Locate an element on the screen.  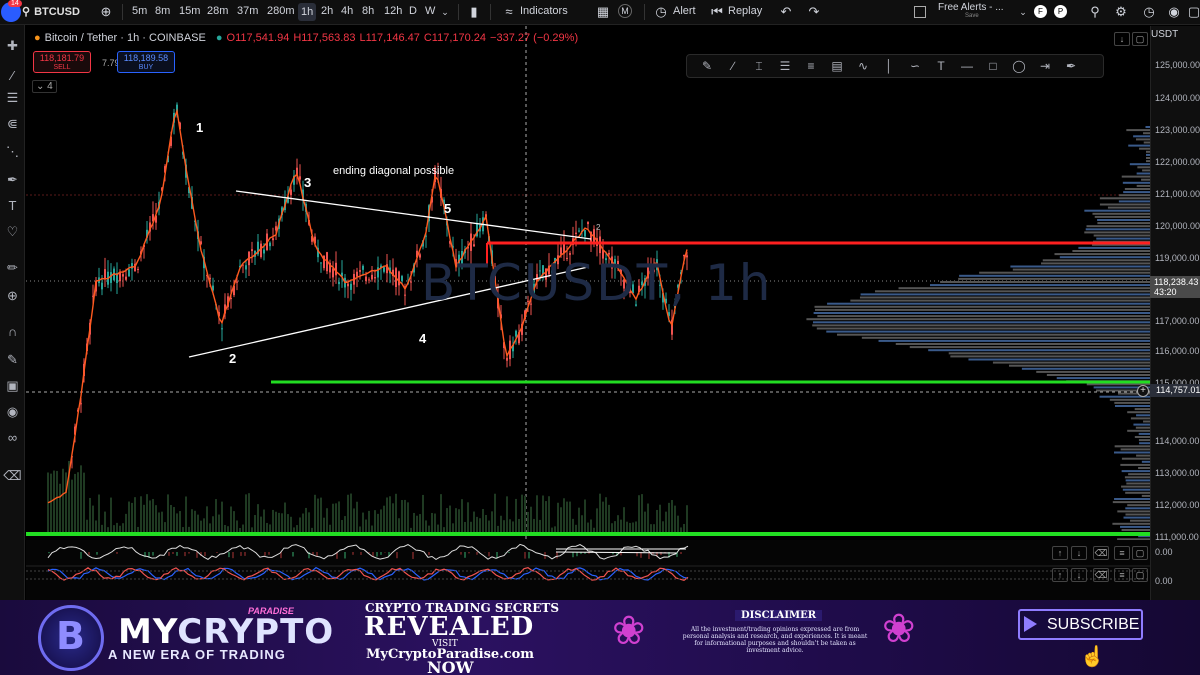
text-icon: T is located at coordinates (12, 206).